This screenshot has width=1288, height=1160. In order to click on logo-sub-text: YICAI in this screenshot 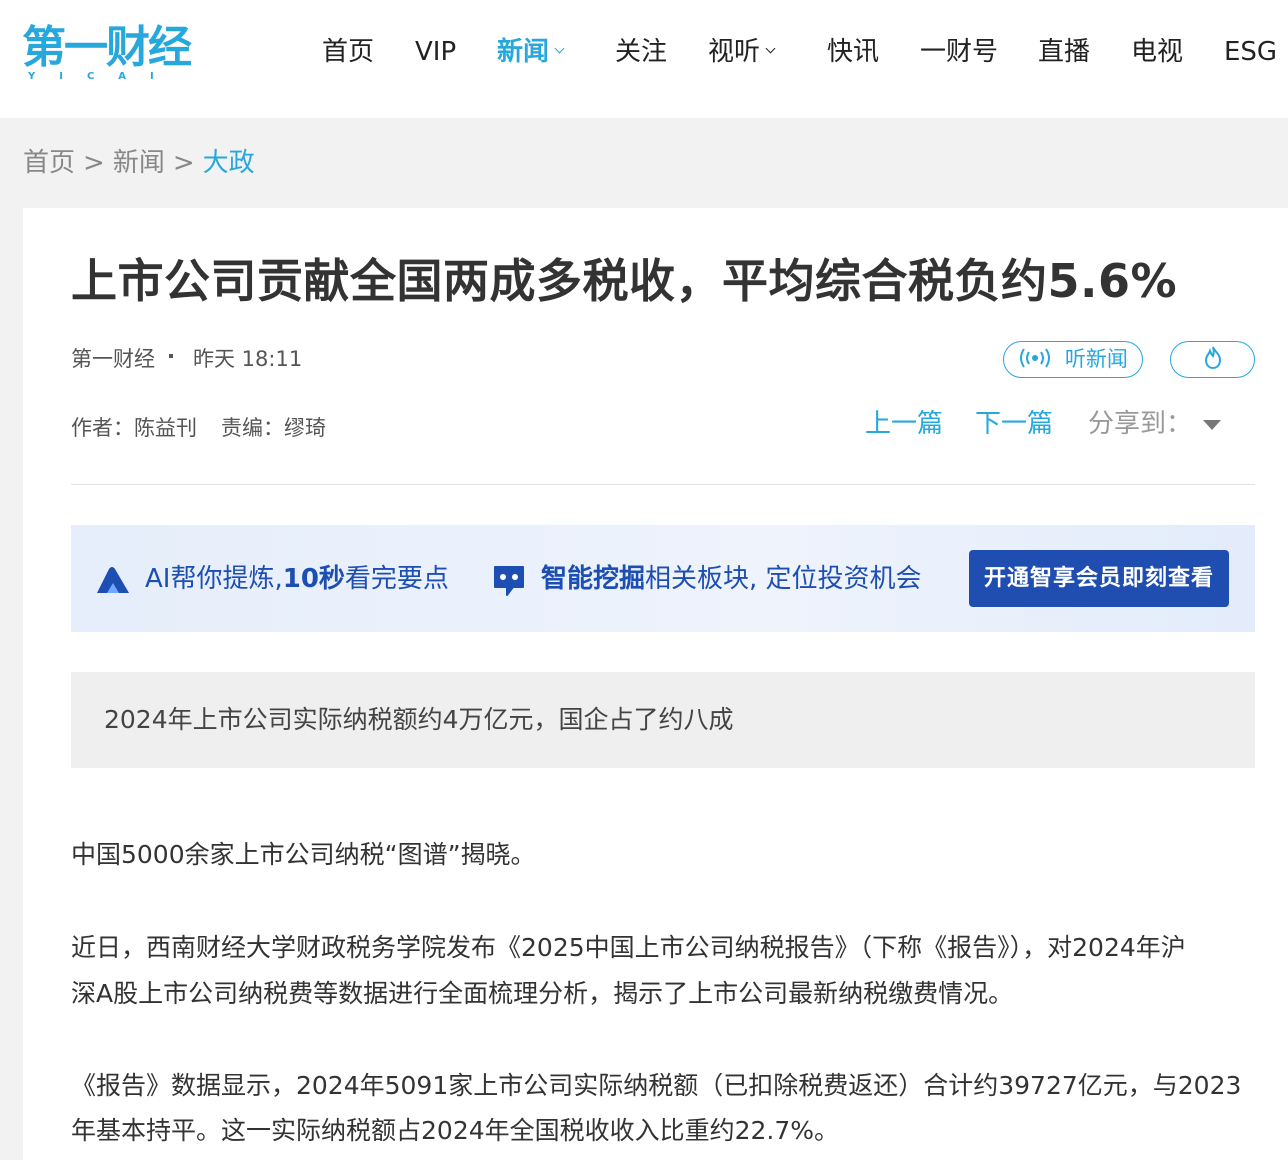, I will do `click(103, 76)`.